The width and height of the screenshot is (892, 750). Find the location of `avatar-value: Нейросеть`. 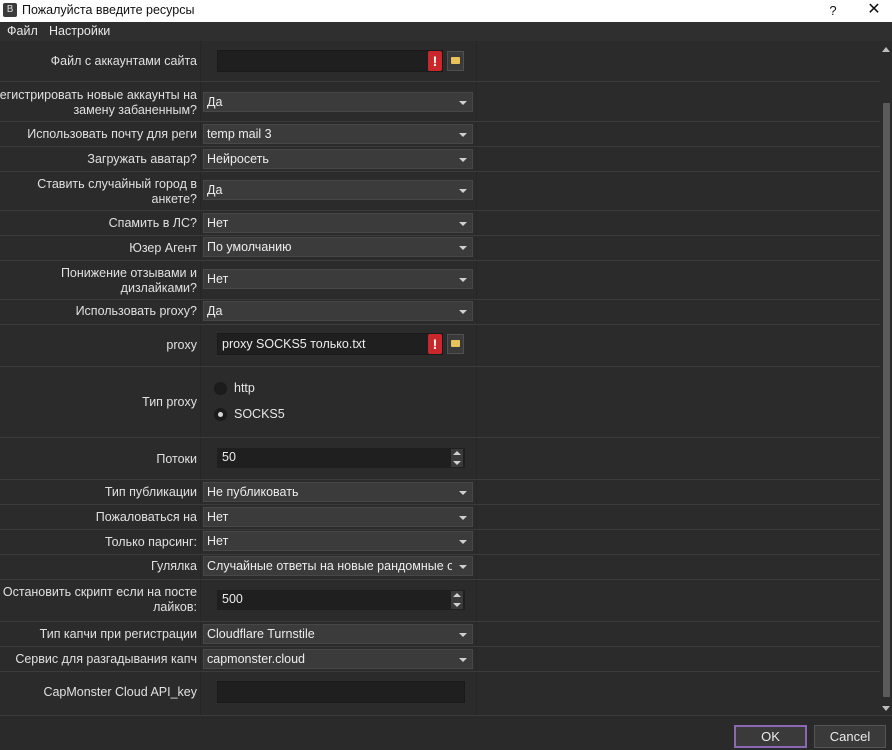

avatar-value: Нейросеть is located at coordinates (238, 159).